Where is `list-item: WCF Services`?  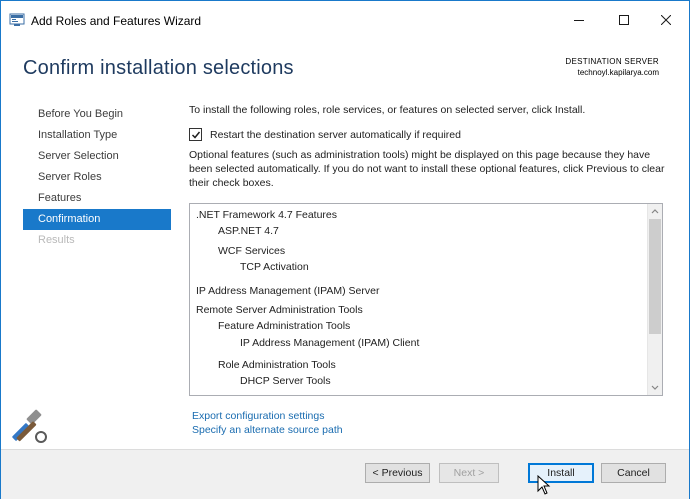
list-item: WCF Services is located at coordinates (252, 251).